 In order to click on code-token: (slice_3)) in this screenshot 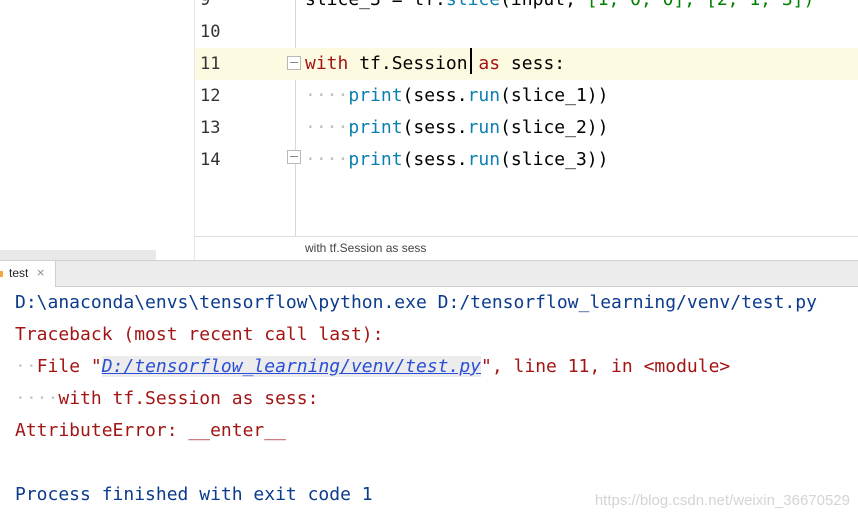, I will do `click(554, 159)`.